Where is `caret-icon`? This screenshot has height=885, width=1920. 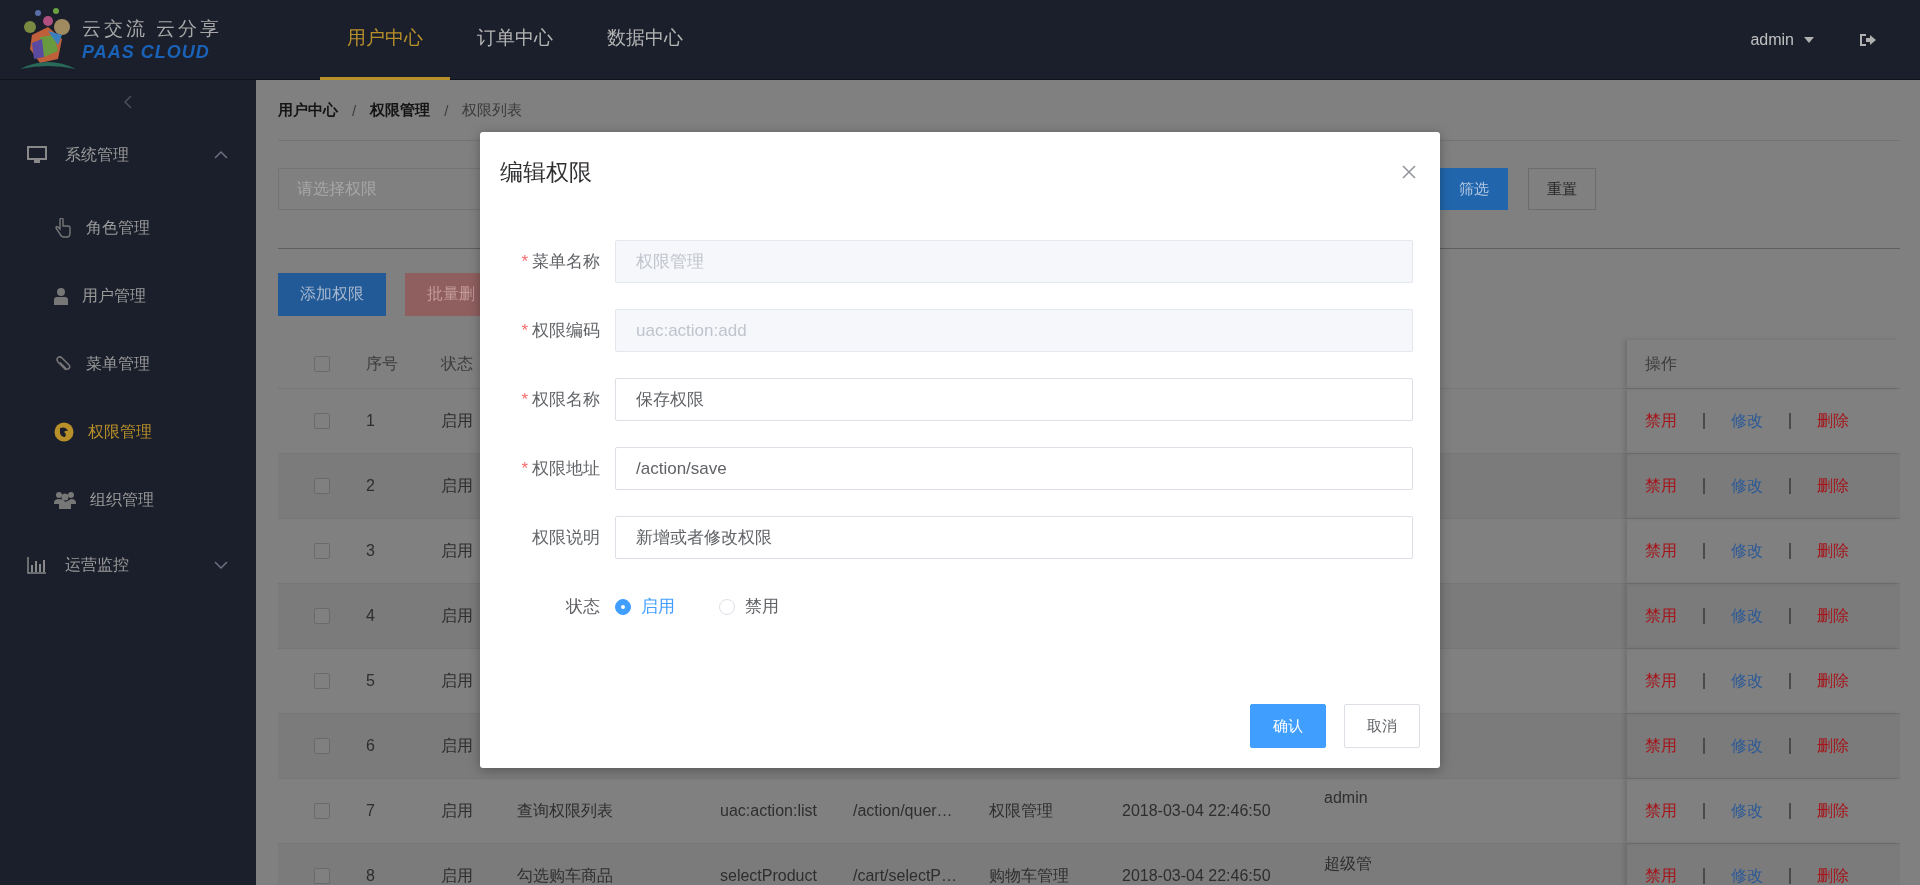
caret-icon is located at coordinates (1809, 39).